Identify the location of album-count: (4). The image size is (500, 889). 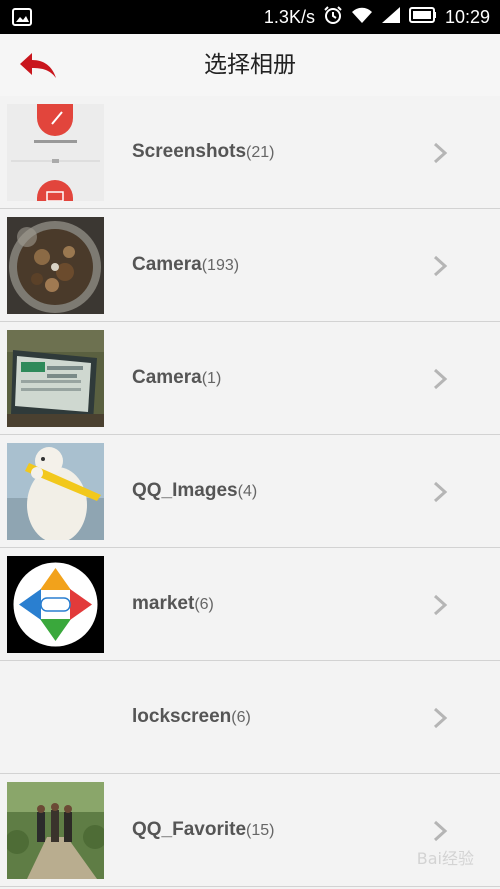
(247, 491).